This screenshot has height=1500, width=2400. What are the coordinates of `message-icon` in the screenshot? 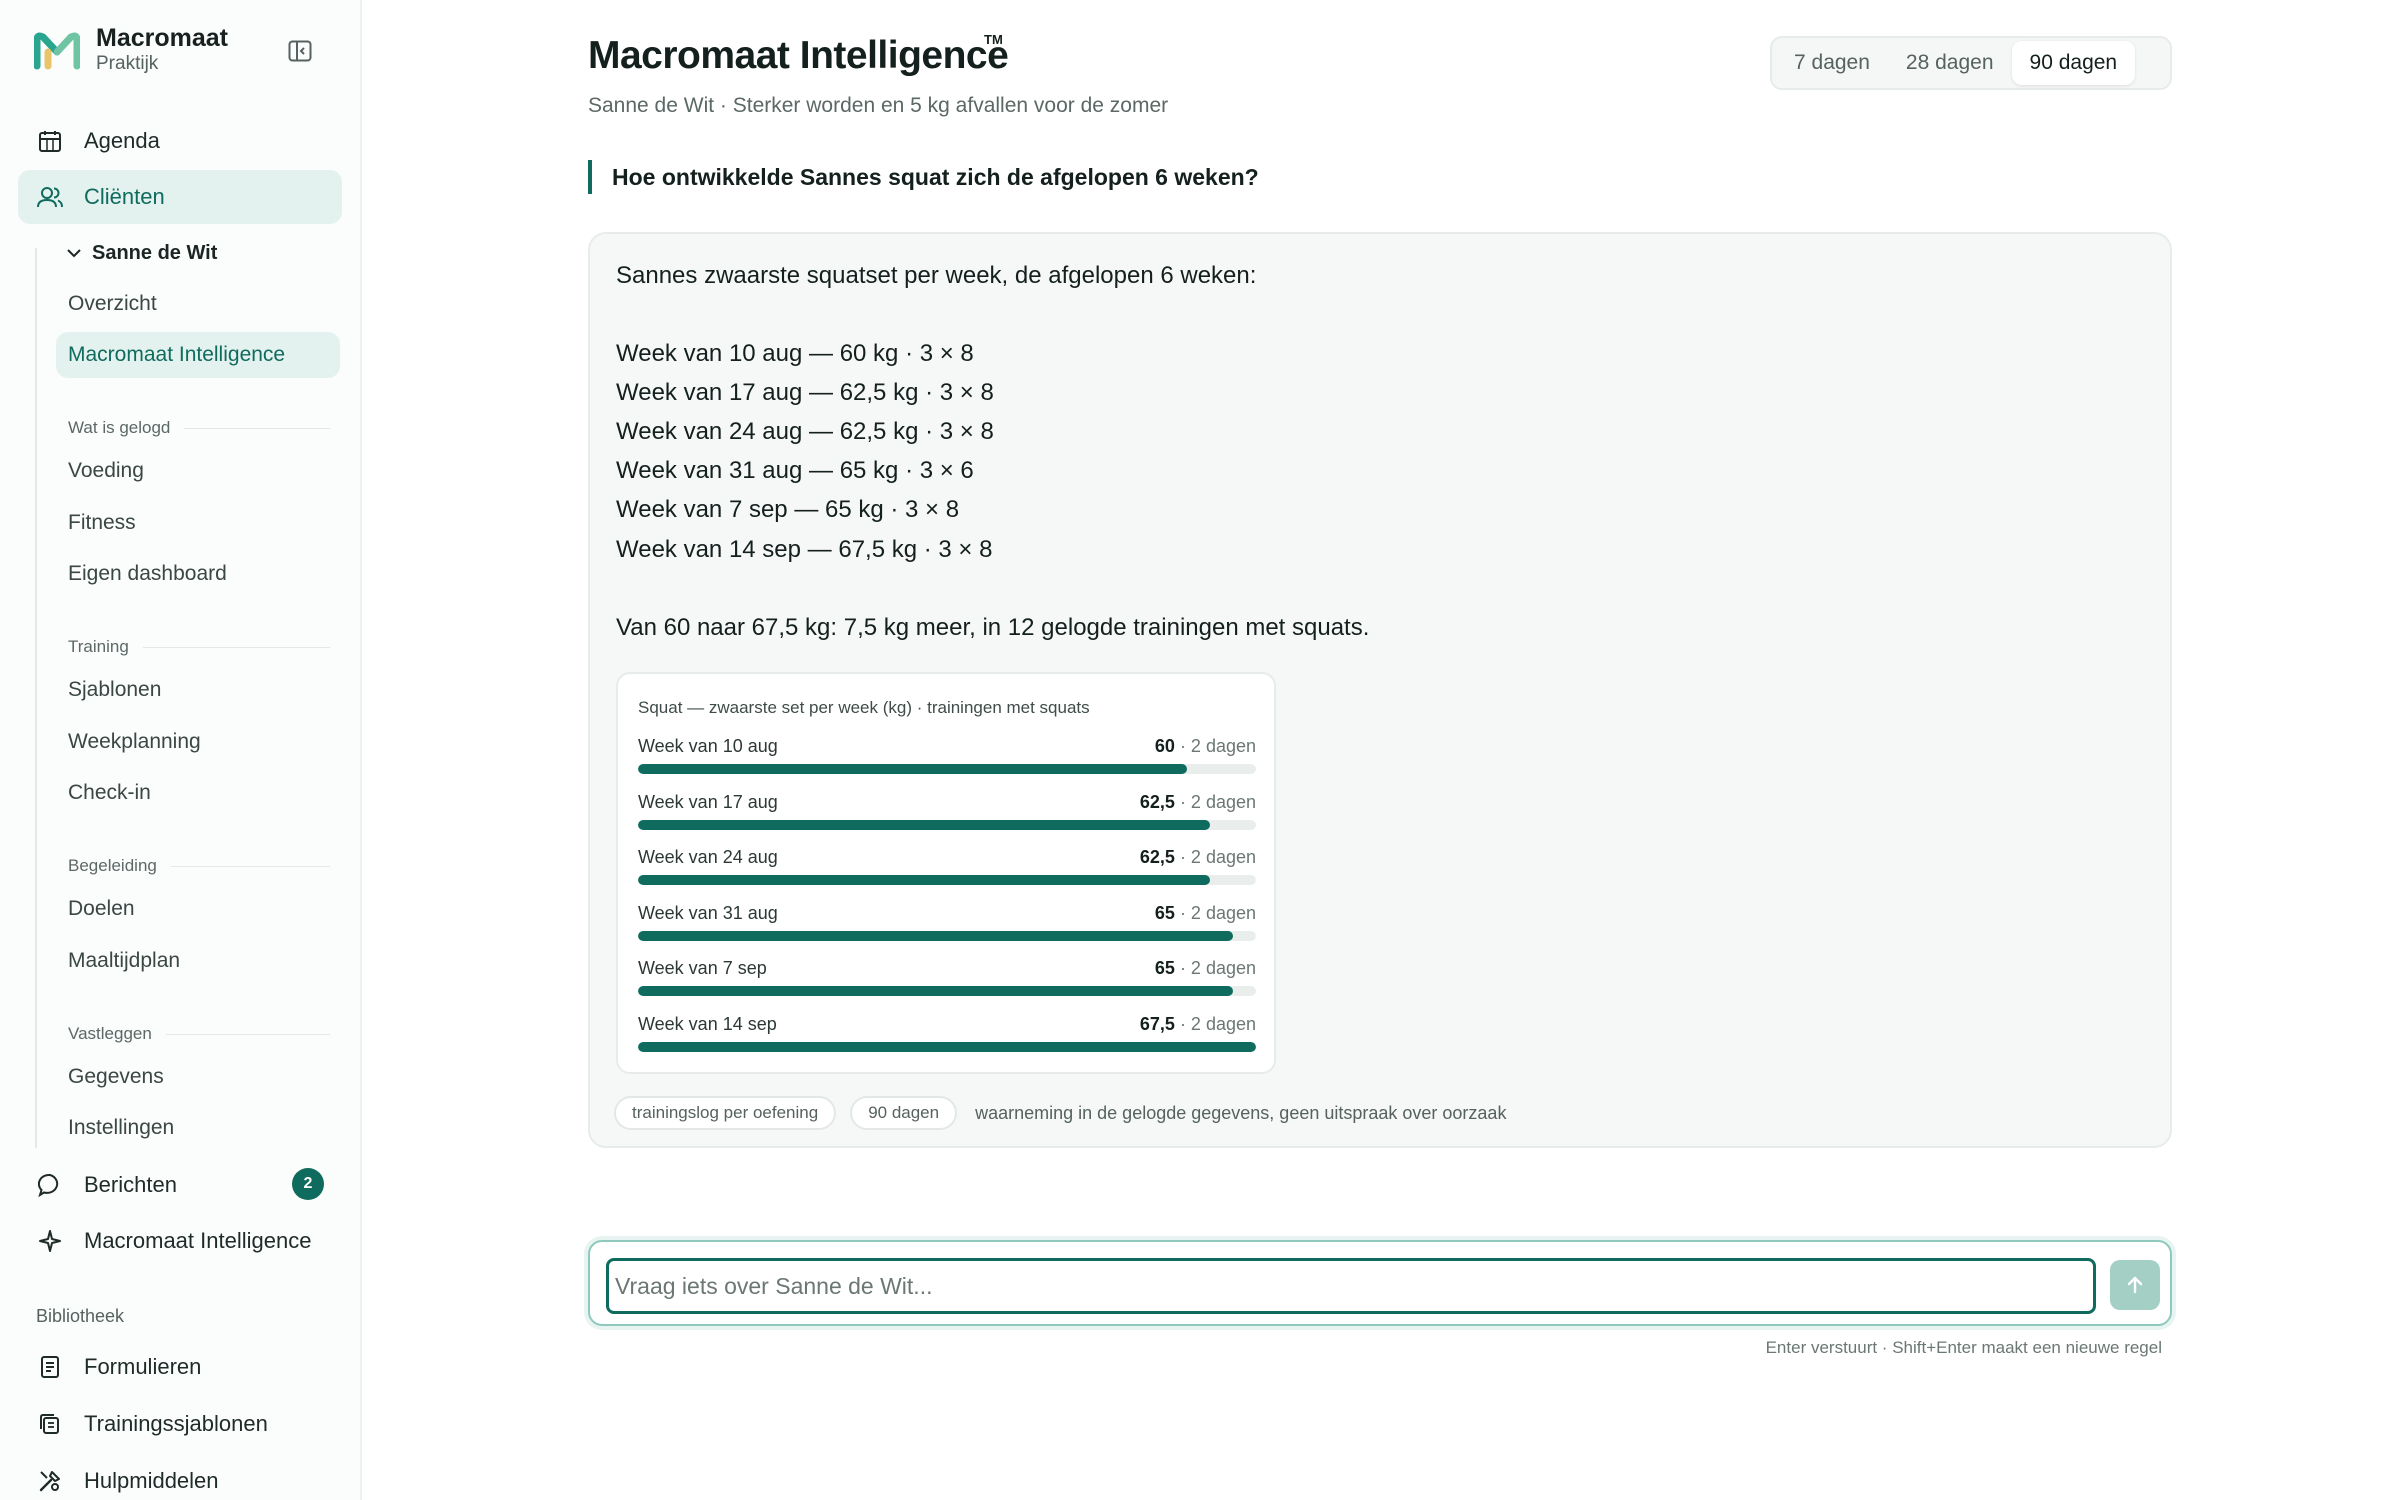 It's located at (48, 1185).